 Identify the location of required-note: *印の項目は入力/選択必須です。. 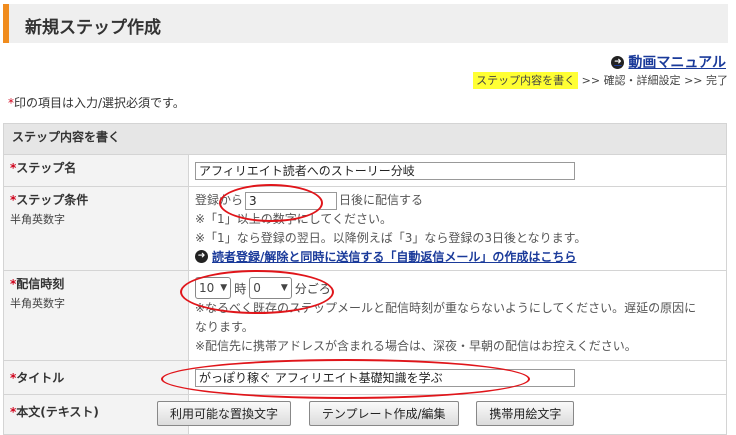
(96, 102).